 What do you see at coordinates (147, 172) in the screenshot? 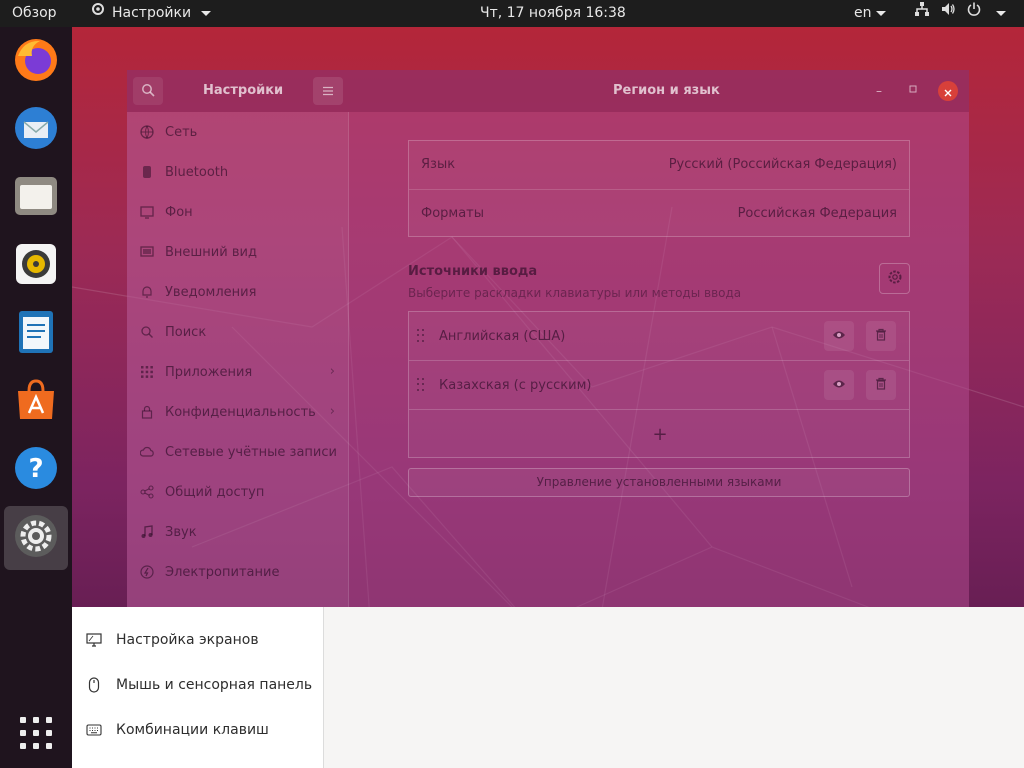
I see `bluetooth-icon` at bounding box center [147, 172].